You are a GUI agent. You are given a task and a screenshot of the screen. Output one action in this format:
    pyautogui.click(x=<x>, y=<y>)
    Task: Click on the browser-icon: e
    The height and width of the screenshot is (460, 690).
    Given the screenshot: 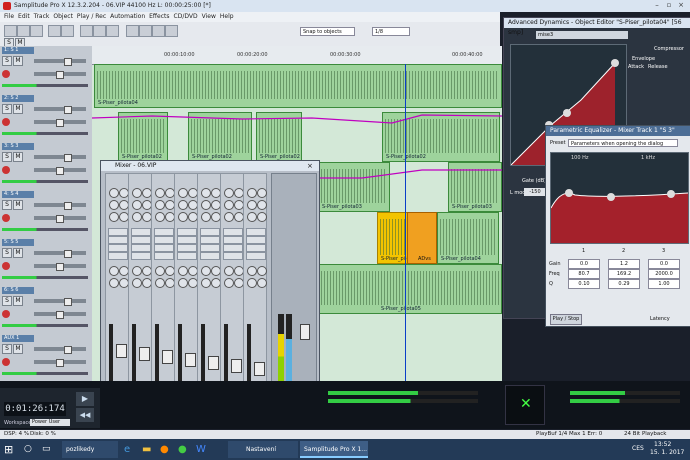 What is the action you would take?
    pyautogui.click(x=131, y=449)
    